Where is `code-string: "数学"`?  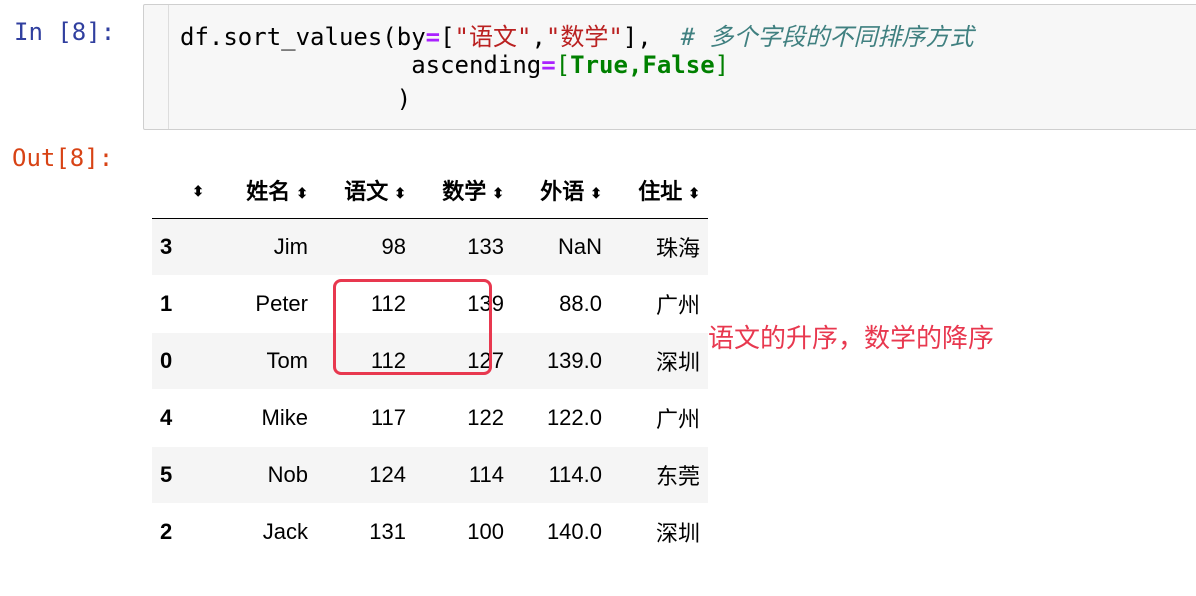
code-string: "数学" is located at coordinates (584, 37).